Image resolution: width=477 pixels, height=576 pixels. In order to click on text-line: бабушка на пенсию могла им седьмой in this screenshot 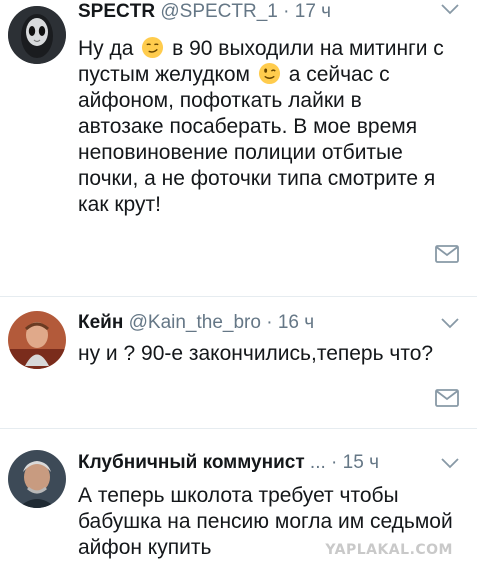, I will do `click(265, 521)`.